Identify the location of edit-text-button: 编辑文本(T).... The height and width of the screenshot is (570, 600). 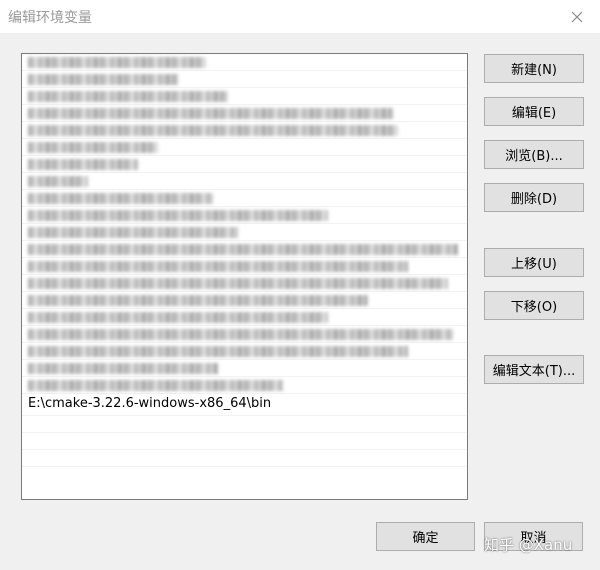
(534, 369).